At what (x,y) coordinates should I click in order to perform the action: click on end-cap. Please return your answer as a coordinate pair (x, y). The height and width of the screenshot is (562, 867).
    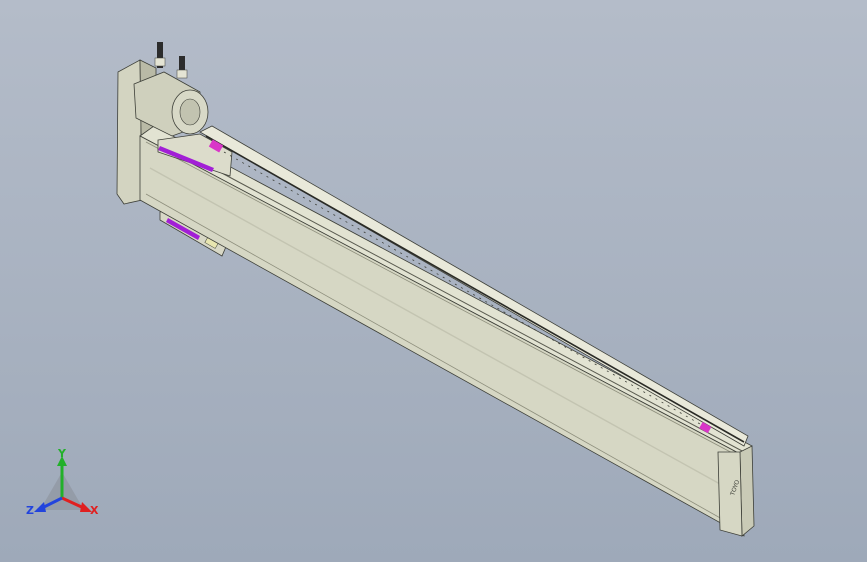
    Looking at the image, I should click on (747, 491).